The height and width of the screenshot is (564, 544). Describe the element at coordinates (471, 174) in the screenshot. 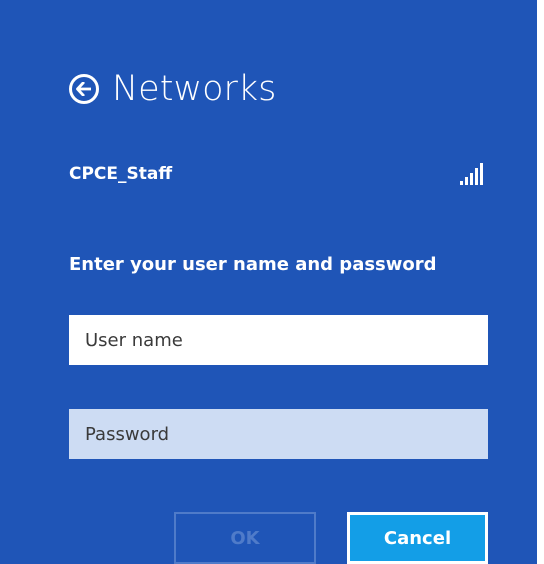

I see `wifi-signal-bars-icon` at that location.